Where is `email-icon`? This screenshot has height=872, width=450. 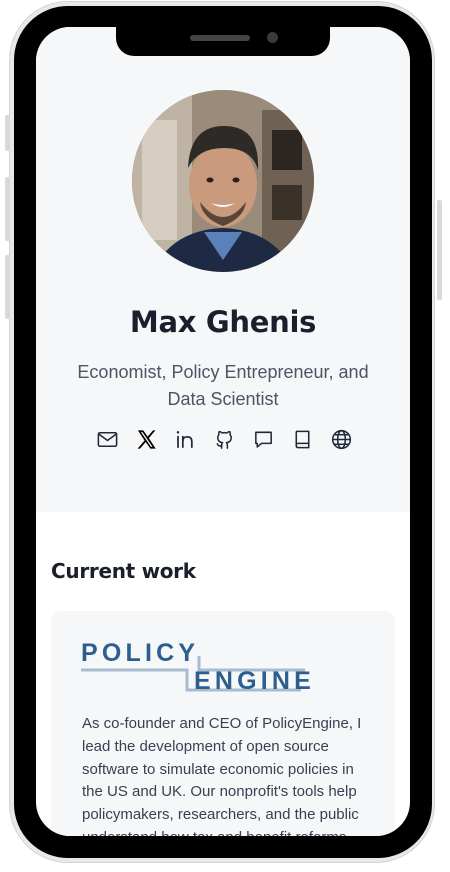 email-icon is located at coordinates (107, 439).